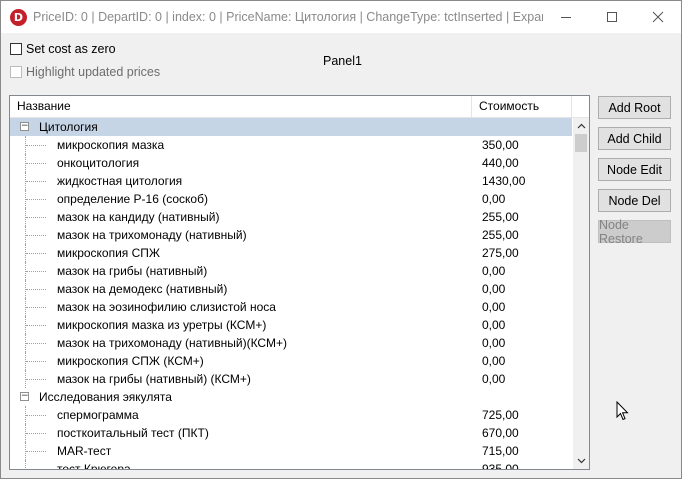  I want to click on scroll-down-button, so click(581, 461).